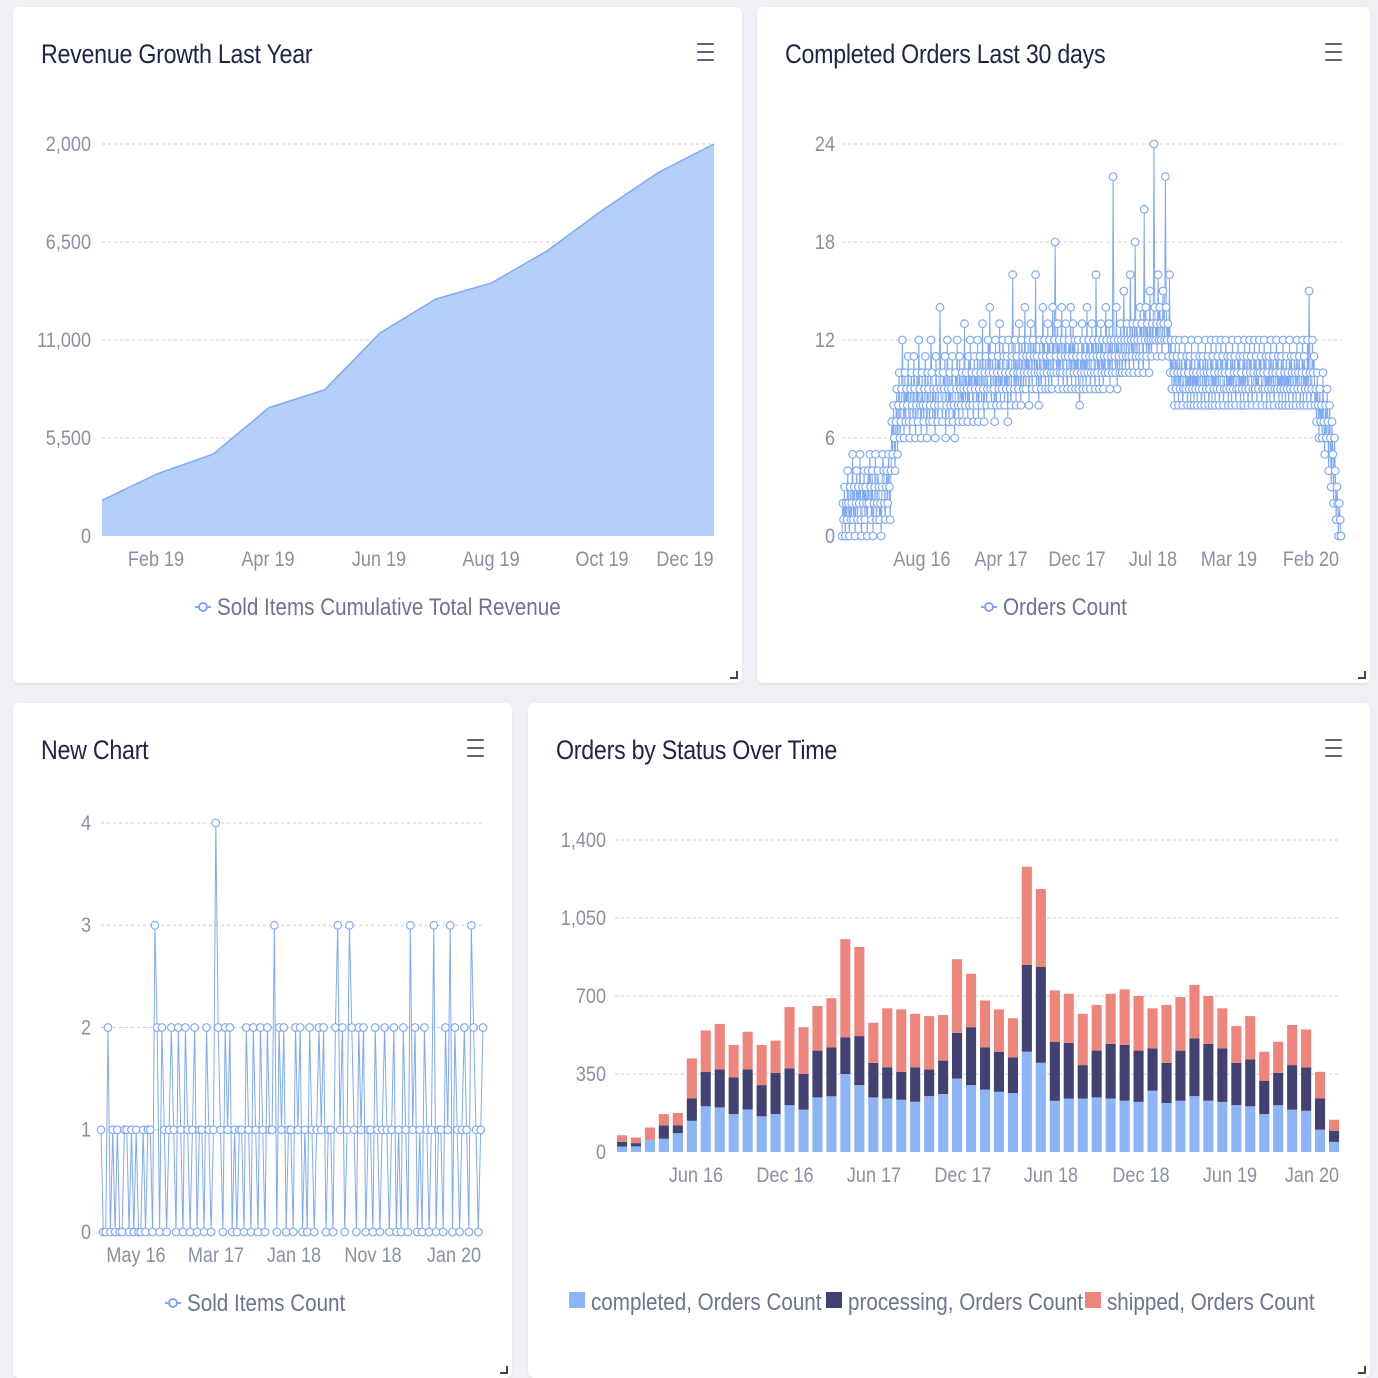 Image resolution: width=1378 pixels, height=1378 pixels. I want to click on x-tick-label: Jun 16, so click(696, 1176).